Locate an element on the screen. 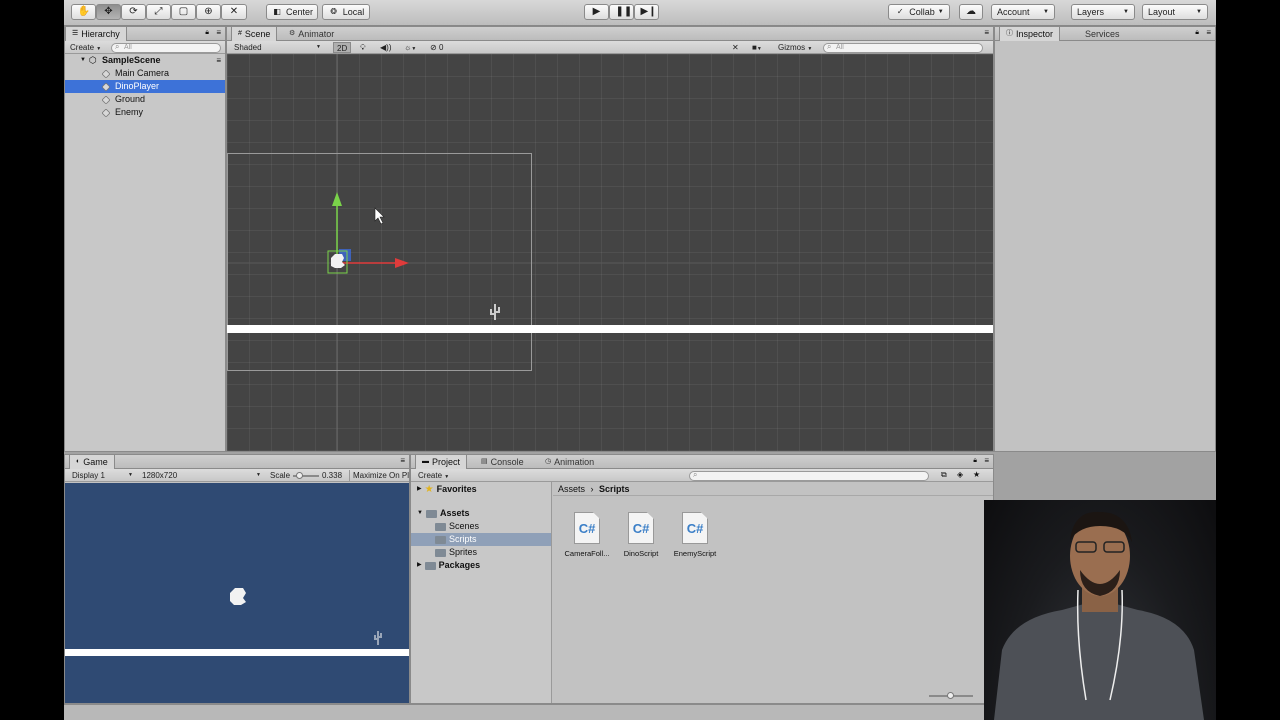 The image size is (1280, 720). tree-sprites: Sprites is located at coordinates (456, 552).